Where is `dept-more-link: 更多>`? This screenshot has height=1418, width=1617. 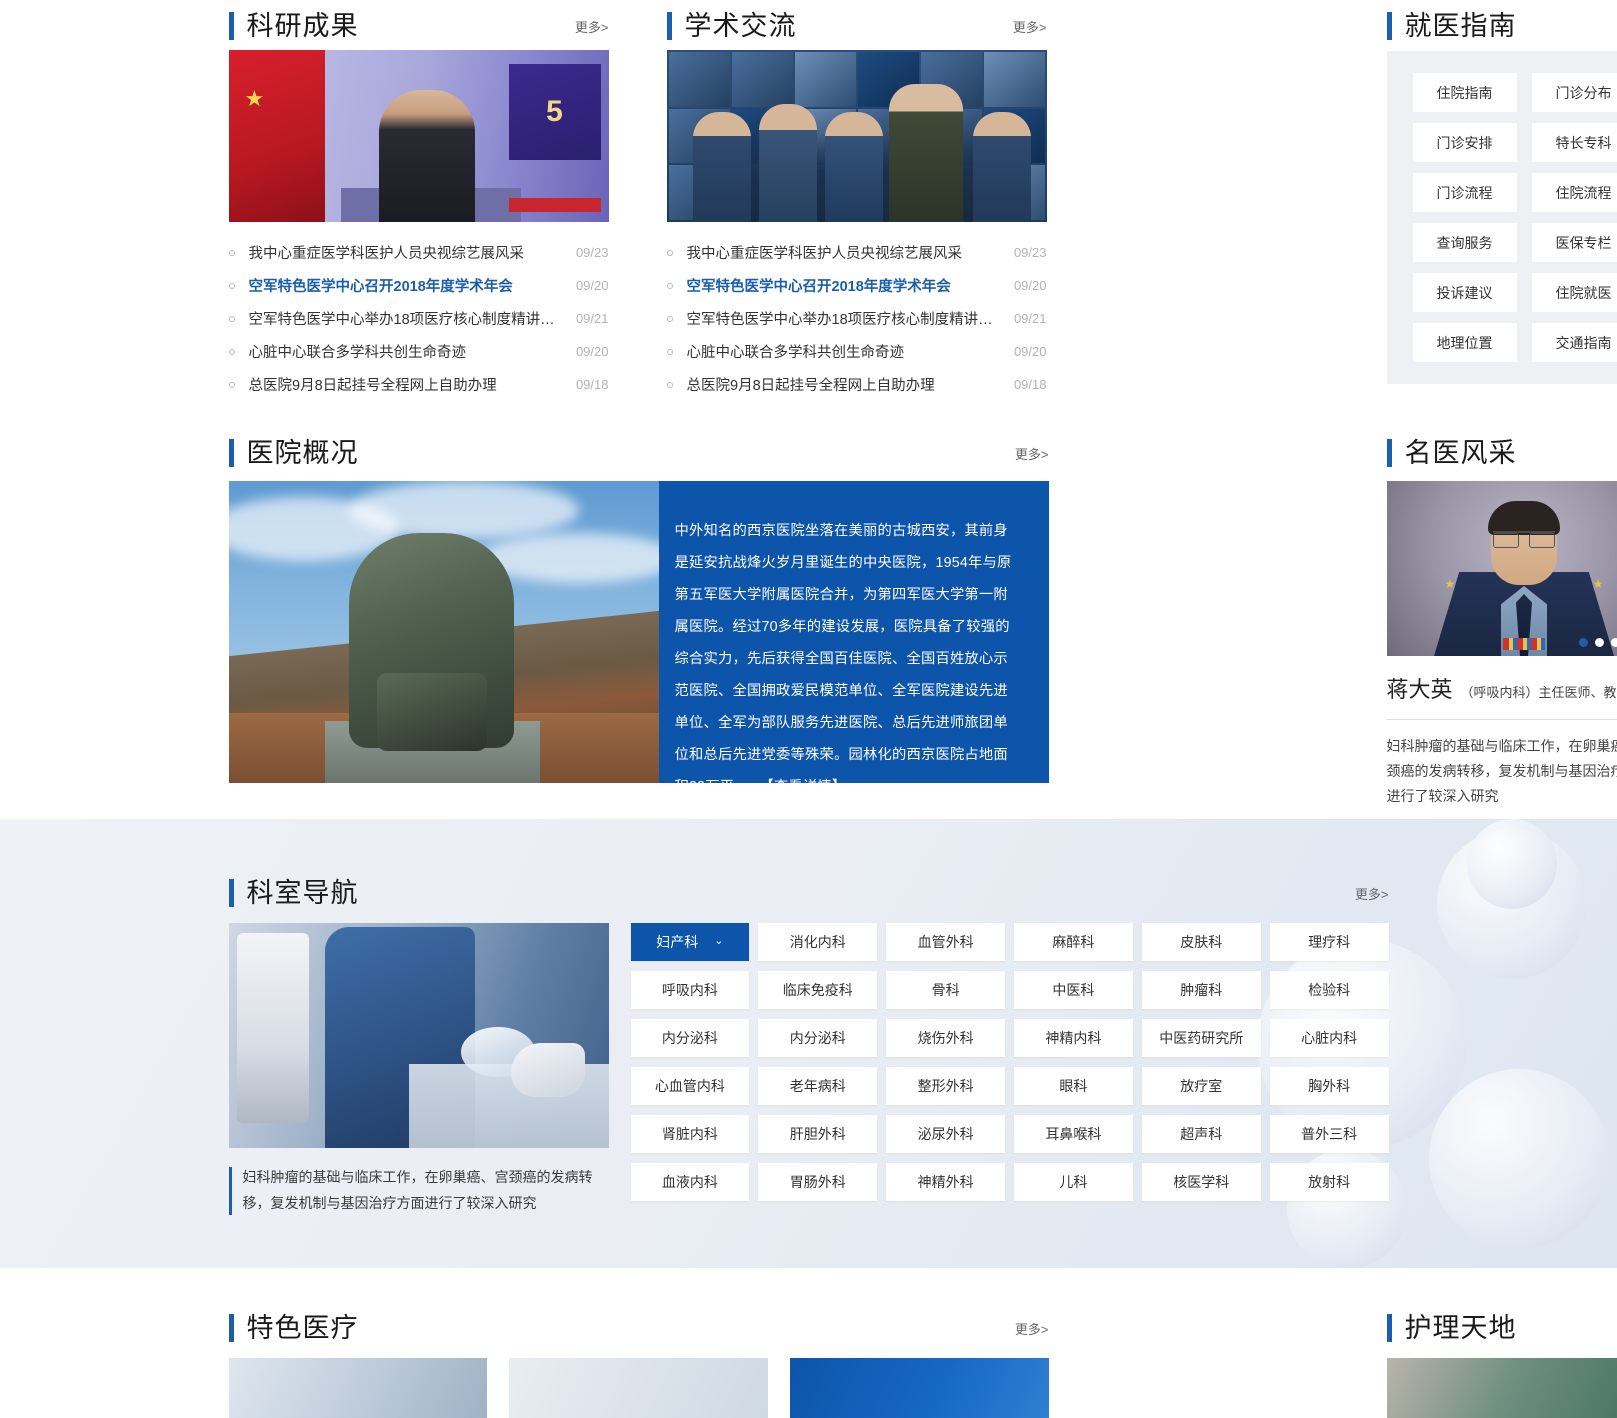 dept-more-link: 更多> is located at coordinates (1372, 895).